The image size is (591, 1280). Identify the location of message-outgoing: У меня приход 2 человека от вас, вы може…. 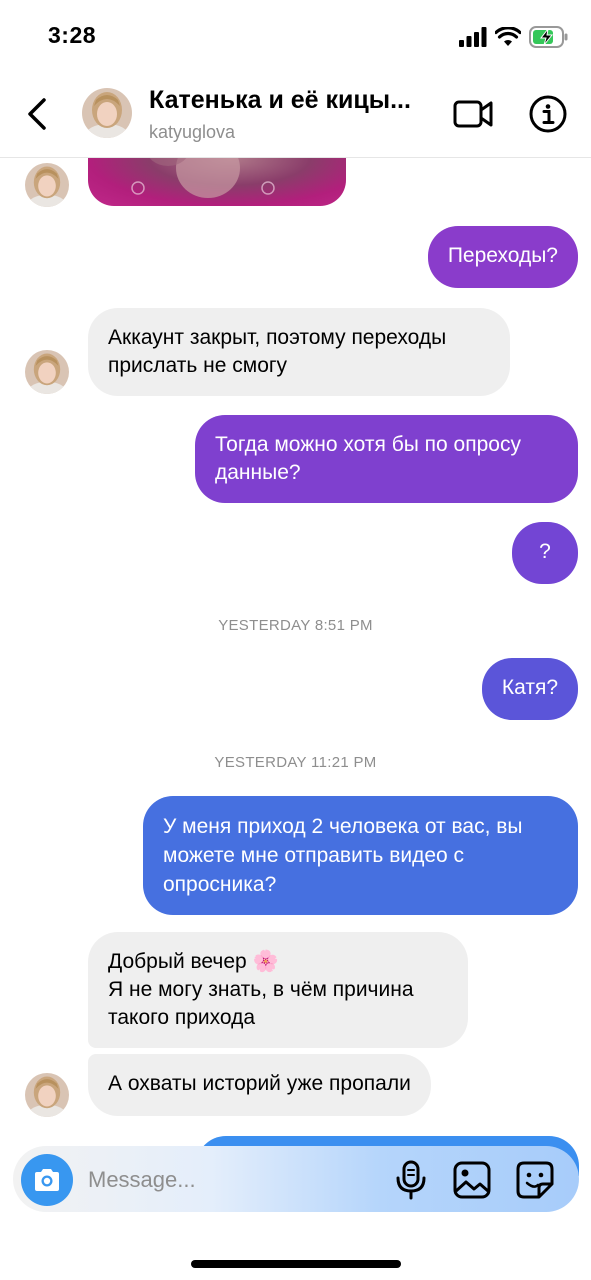
(360, 855).